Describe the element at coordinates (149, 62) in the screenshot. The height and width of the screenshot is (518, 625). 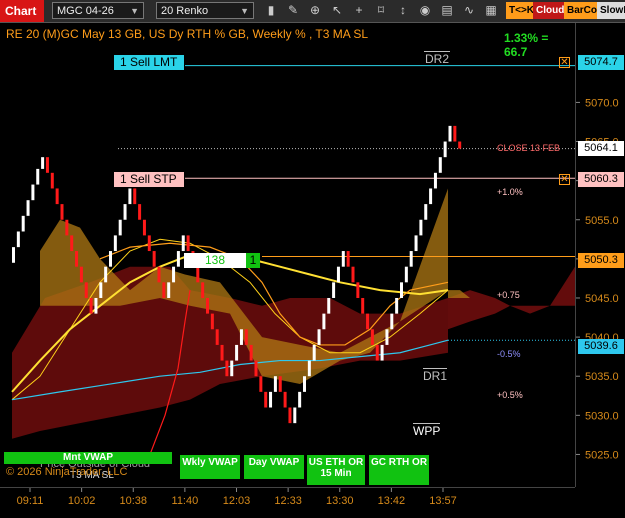
I see `sell-limit-order: 1 Sell LMT` at that location.